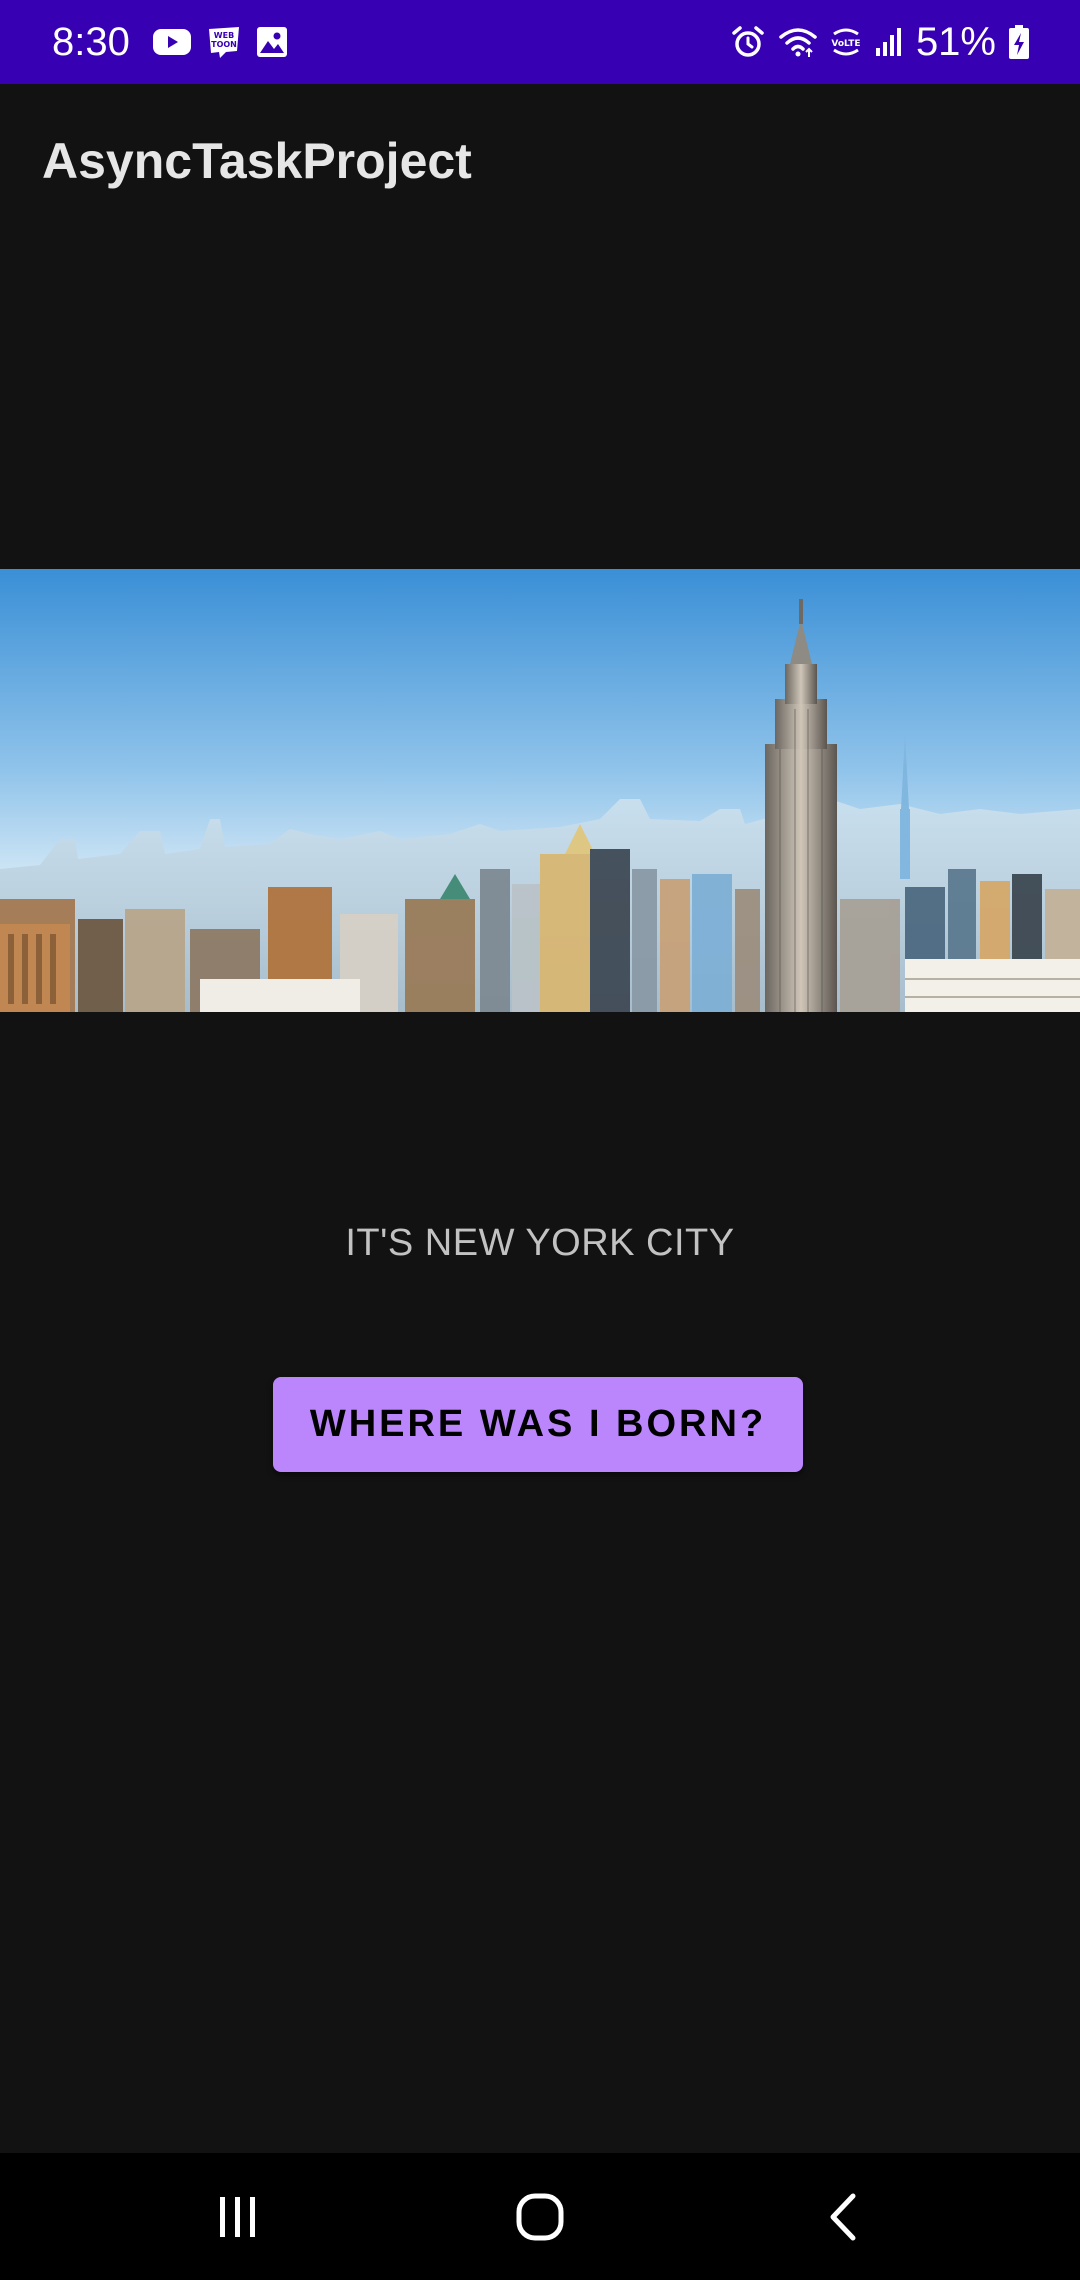  I want to click on status-time: 8:30, so click(91, 41).